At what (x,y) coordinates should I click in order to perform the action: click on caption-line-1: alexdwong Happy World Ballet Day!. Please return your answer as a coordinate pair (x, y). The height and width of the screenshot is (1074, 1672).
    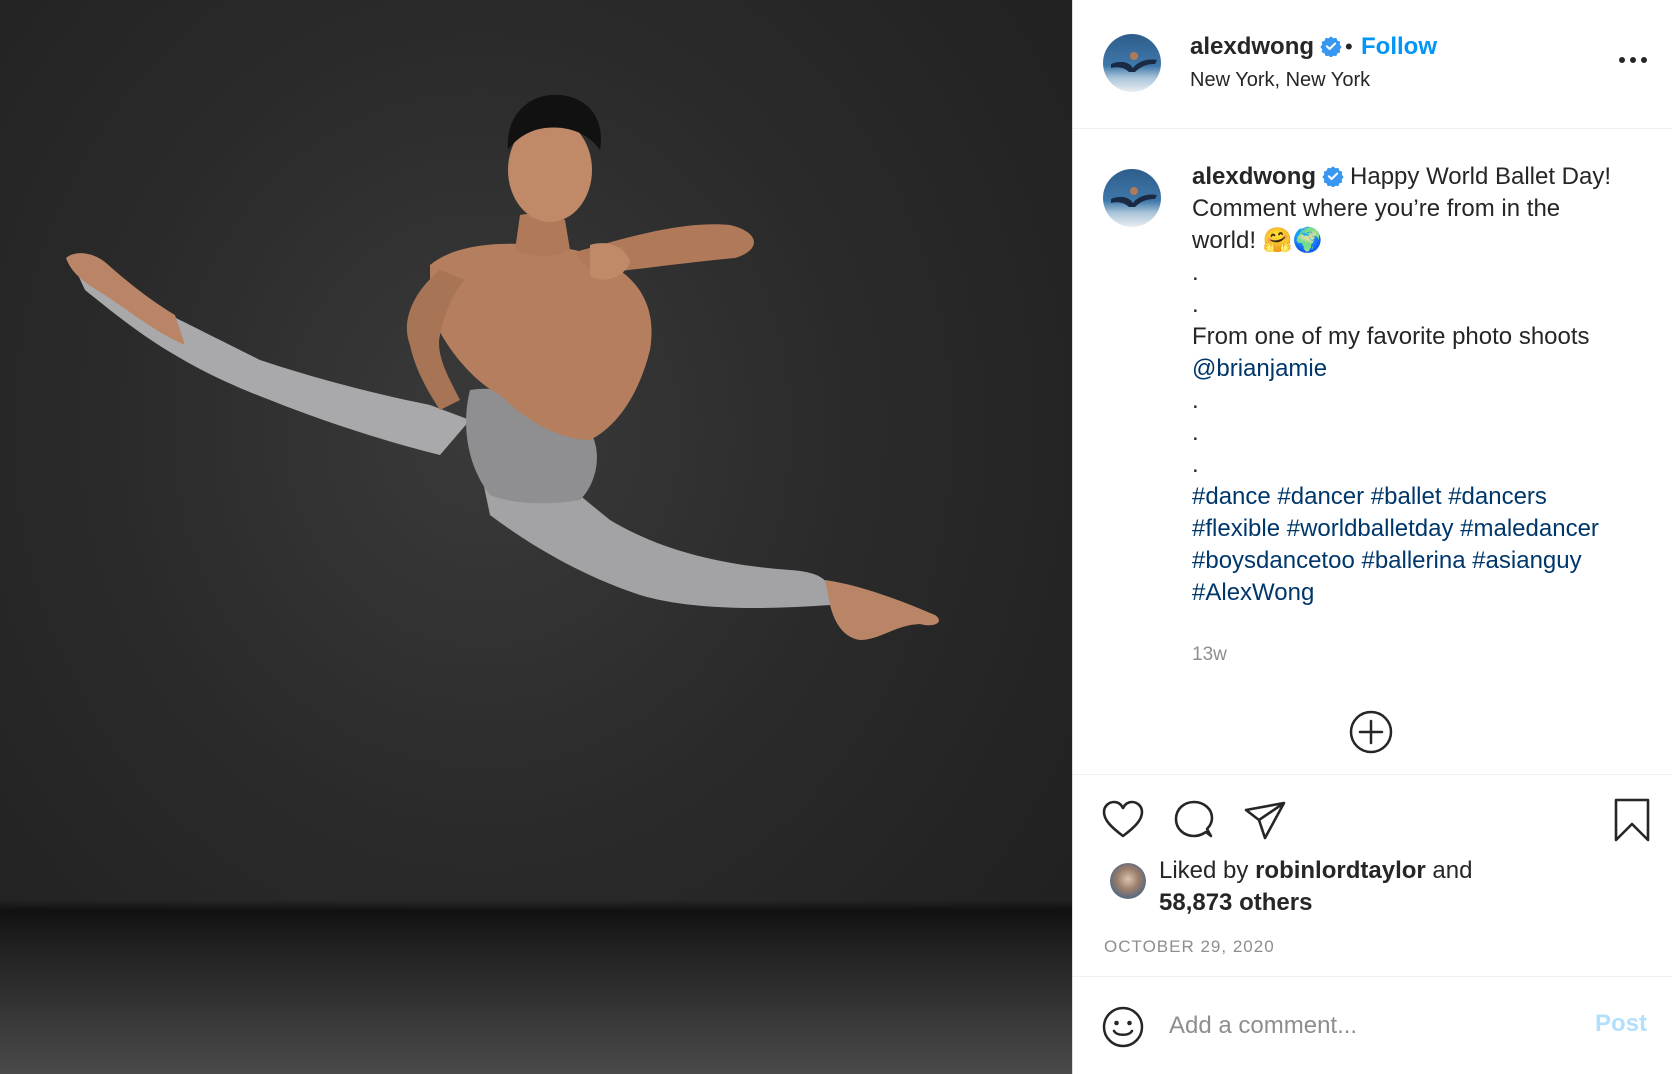
    Looking at the image, I should click on (1417, 177).